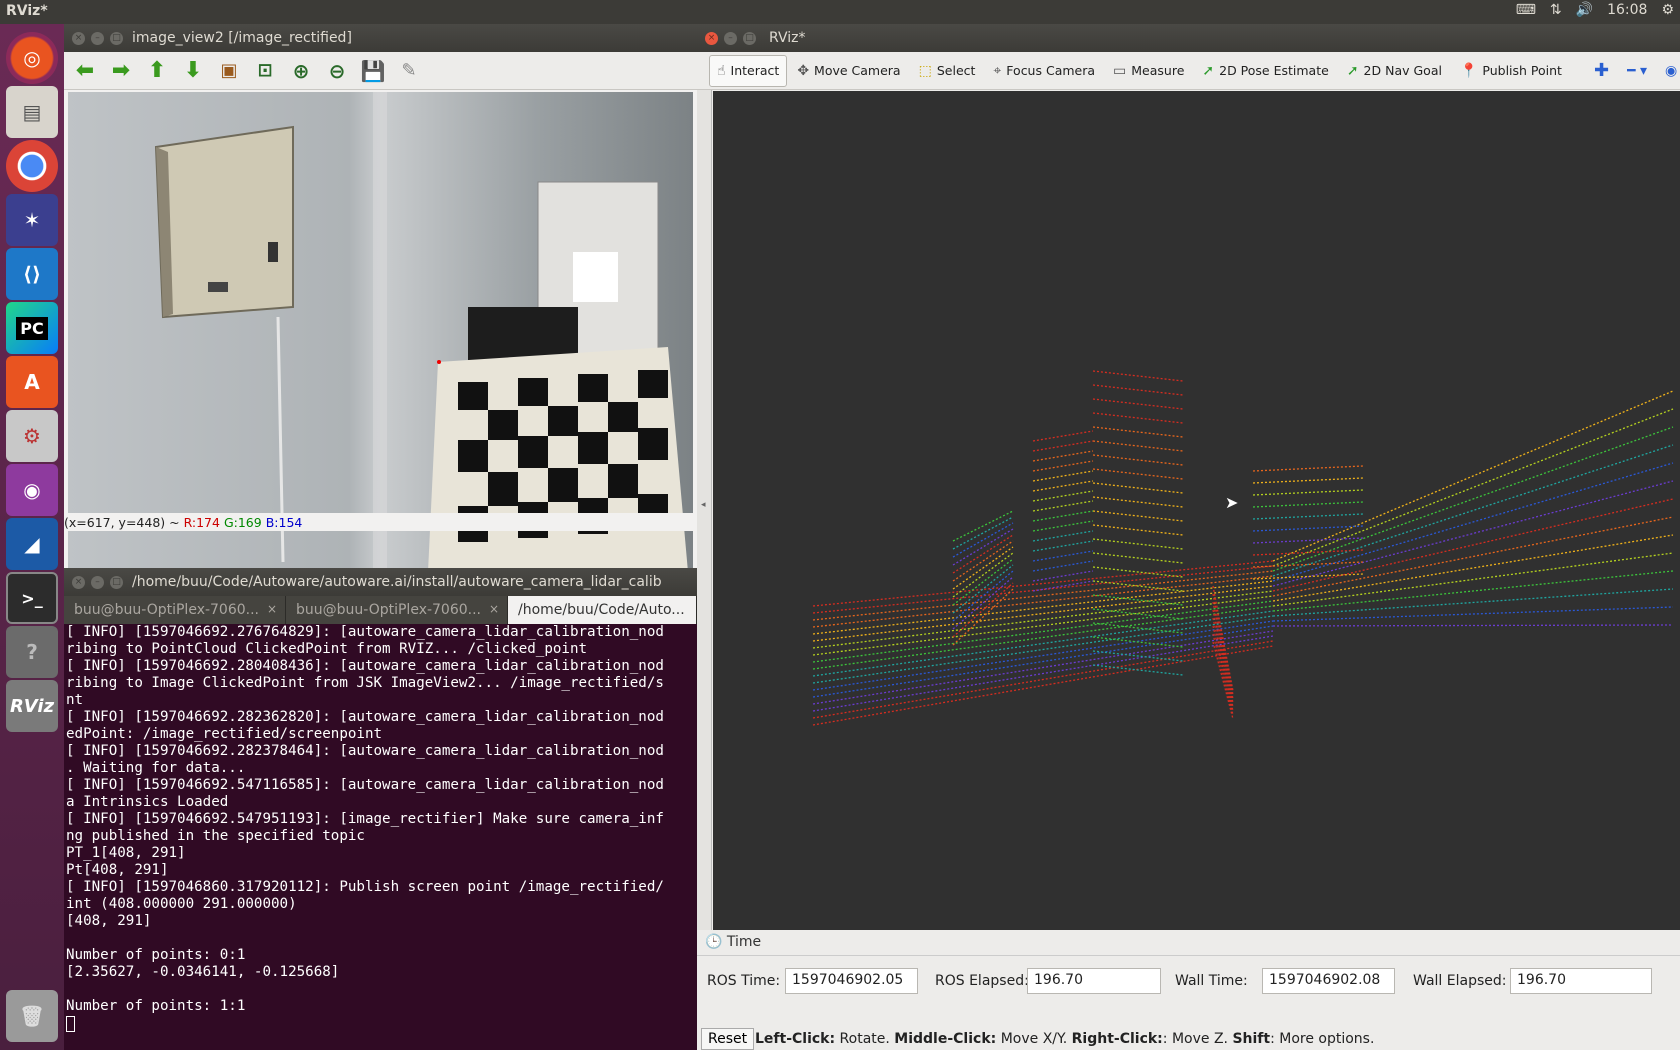  What do you see at coordinates (1328, 981) in the screenshot?
I see `wall-time-field: 1597046902.08` at bounding box center [1328, 981].